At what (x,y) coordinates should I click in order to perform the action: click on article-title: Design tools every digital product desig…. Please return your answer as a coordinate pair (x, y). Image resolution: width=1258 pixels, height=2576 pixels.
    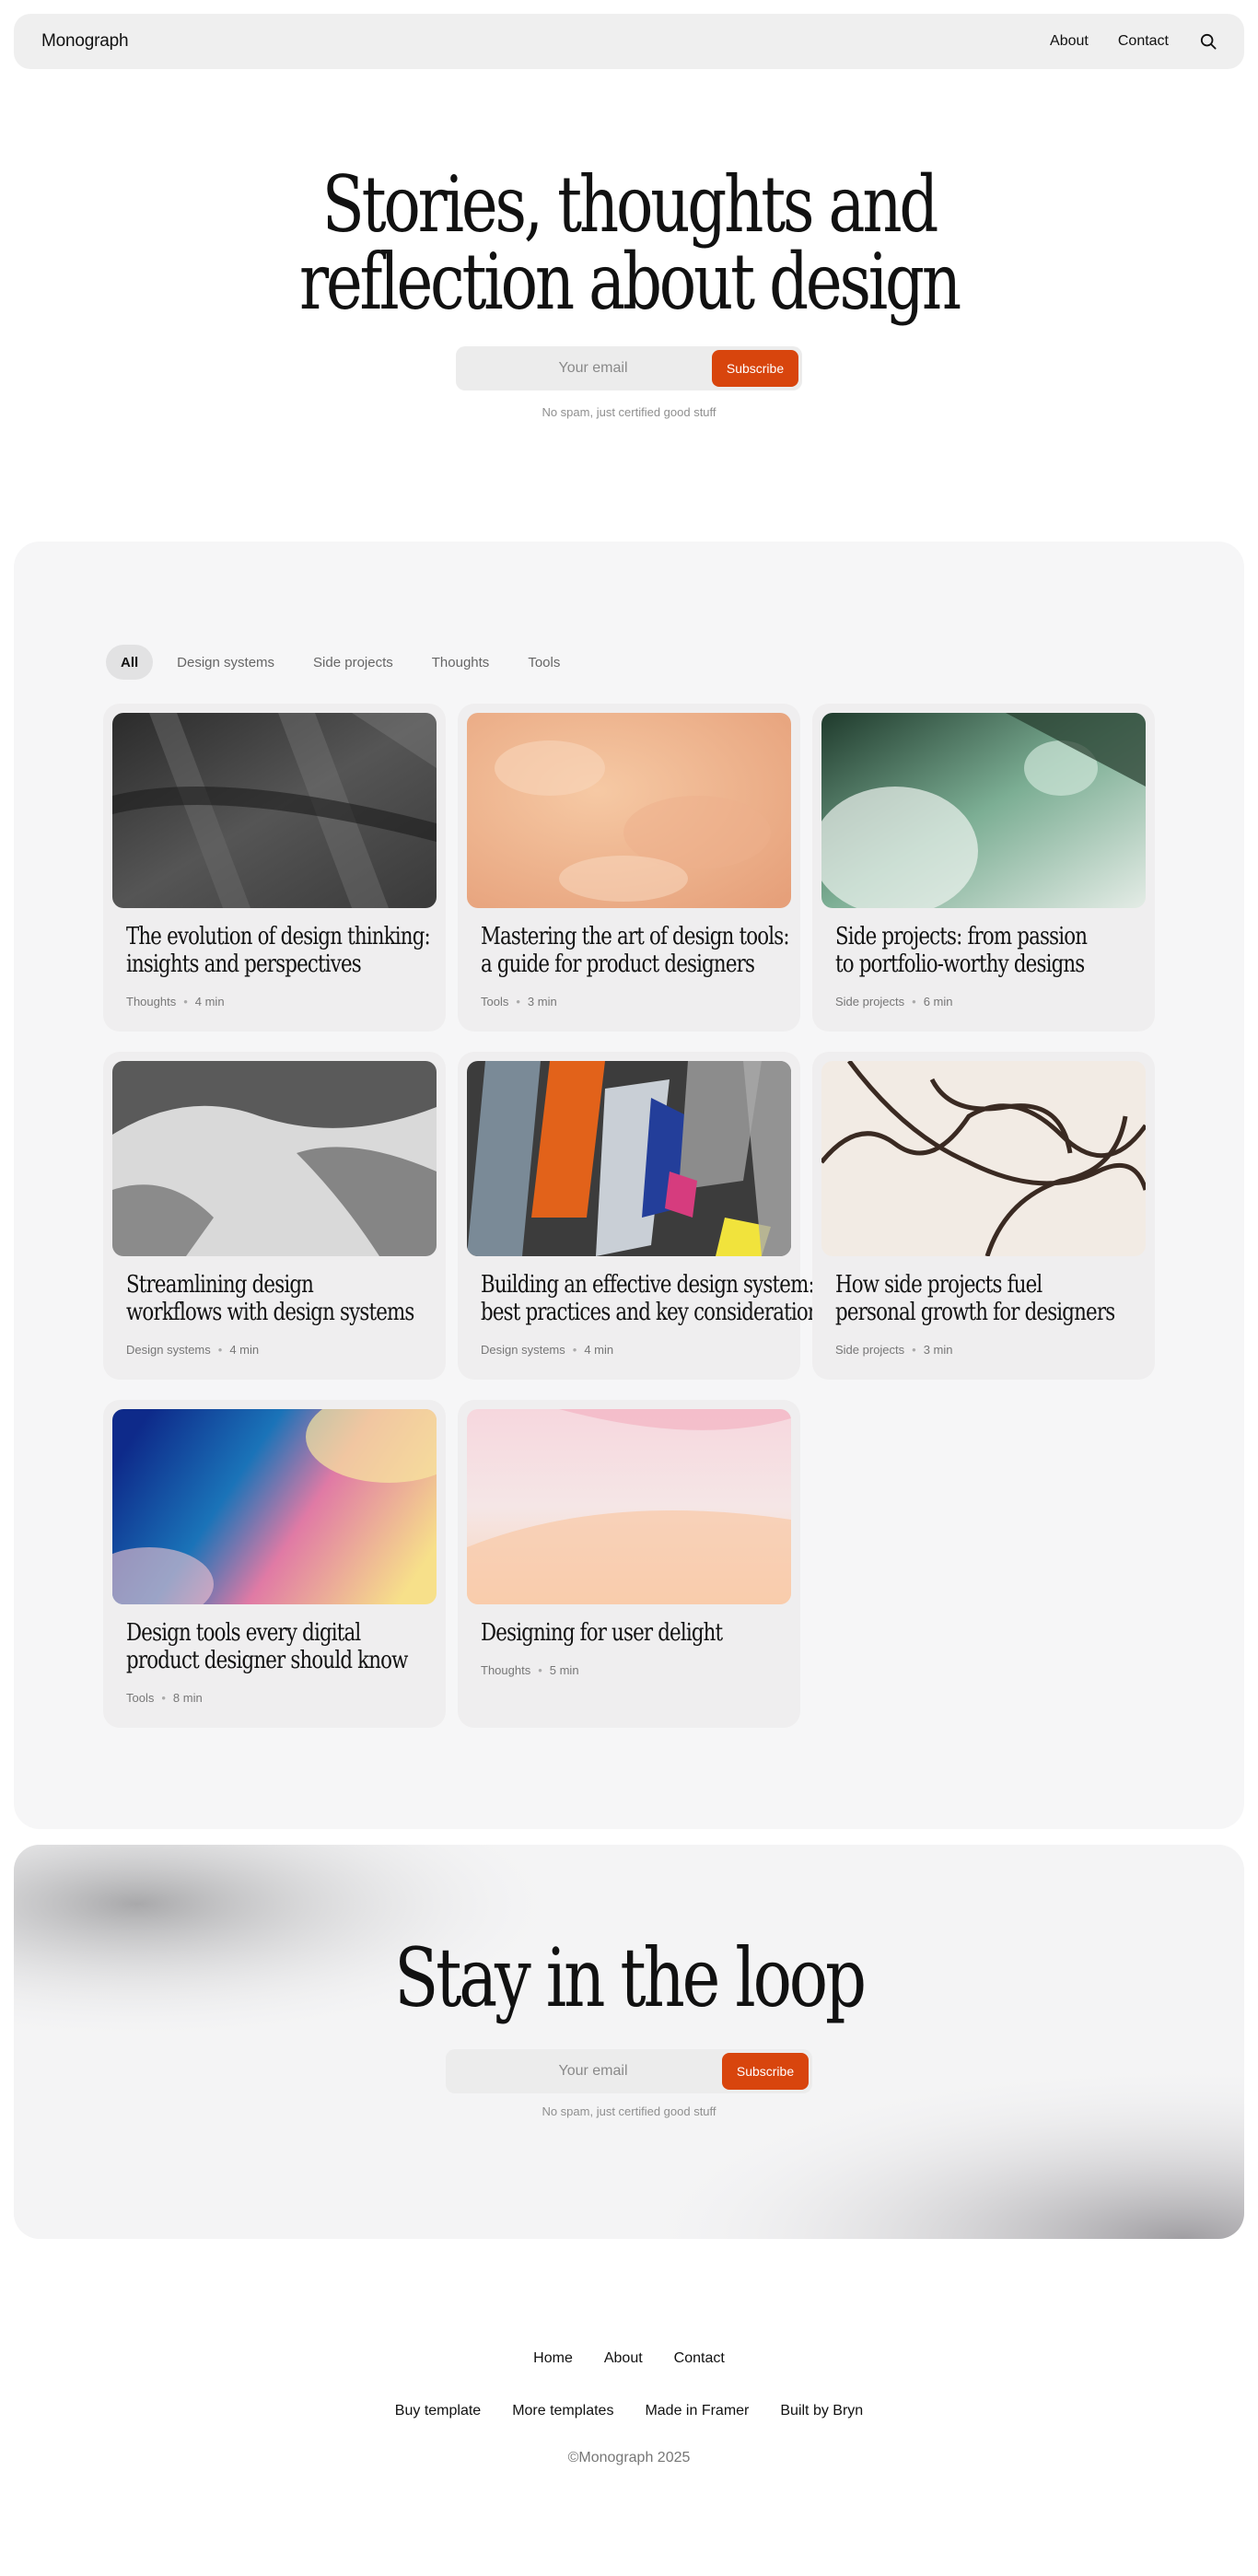
    Looking at the image, I should click on (267, 1646).